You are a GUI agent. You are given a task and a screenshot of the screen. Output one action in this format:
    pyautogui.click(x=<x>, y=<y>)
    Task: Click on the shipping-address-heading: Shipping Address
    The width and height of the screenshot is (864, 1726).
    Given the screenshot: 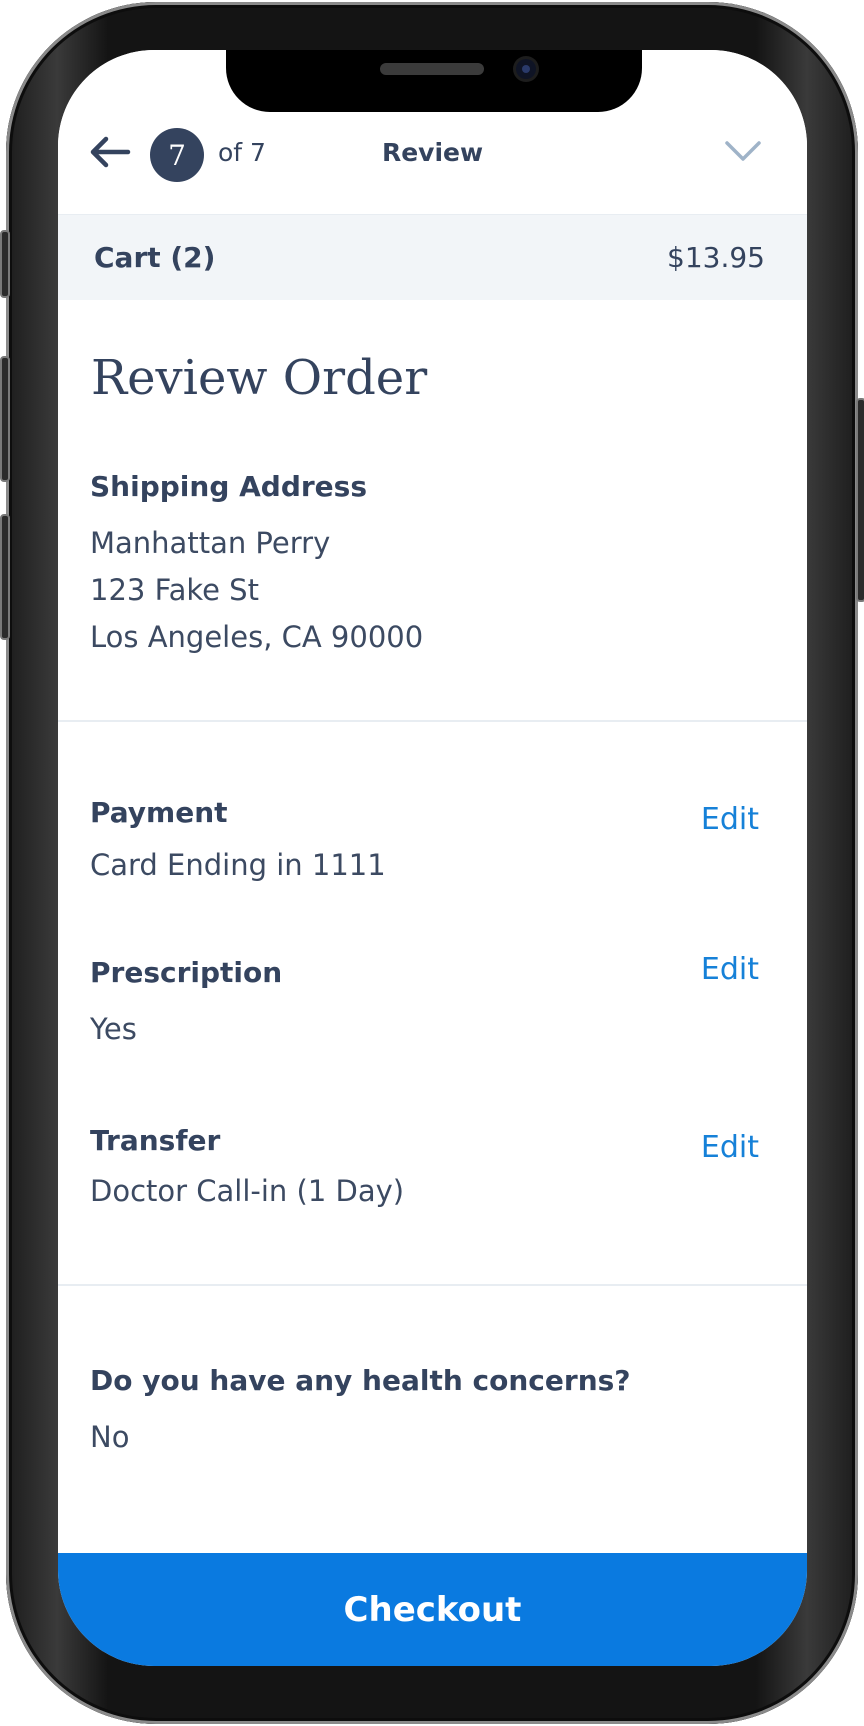 What is the action you would take?
    pyautogui.click(x=228, y=486)
    